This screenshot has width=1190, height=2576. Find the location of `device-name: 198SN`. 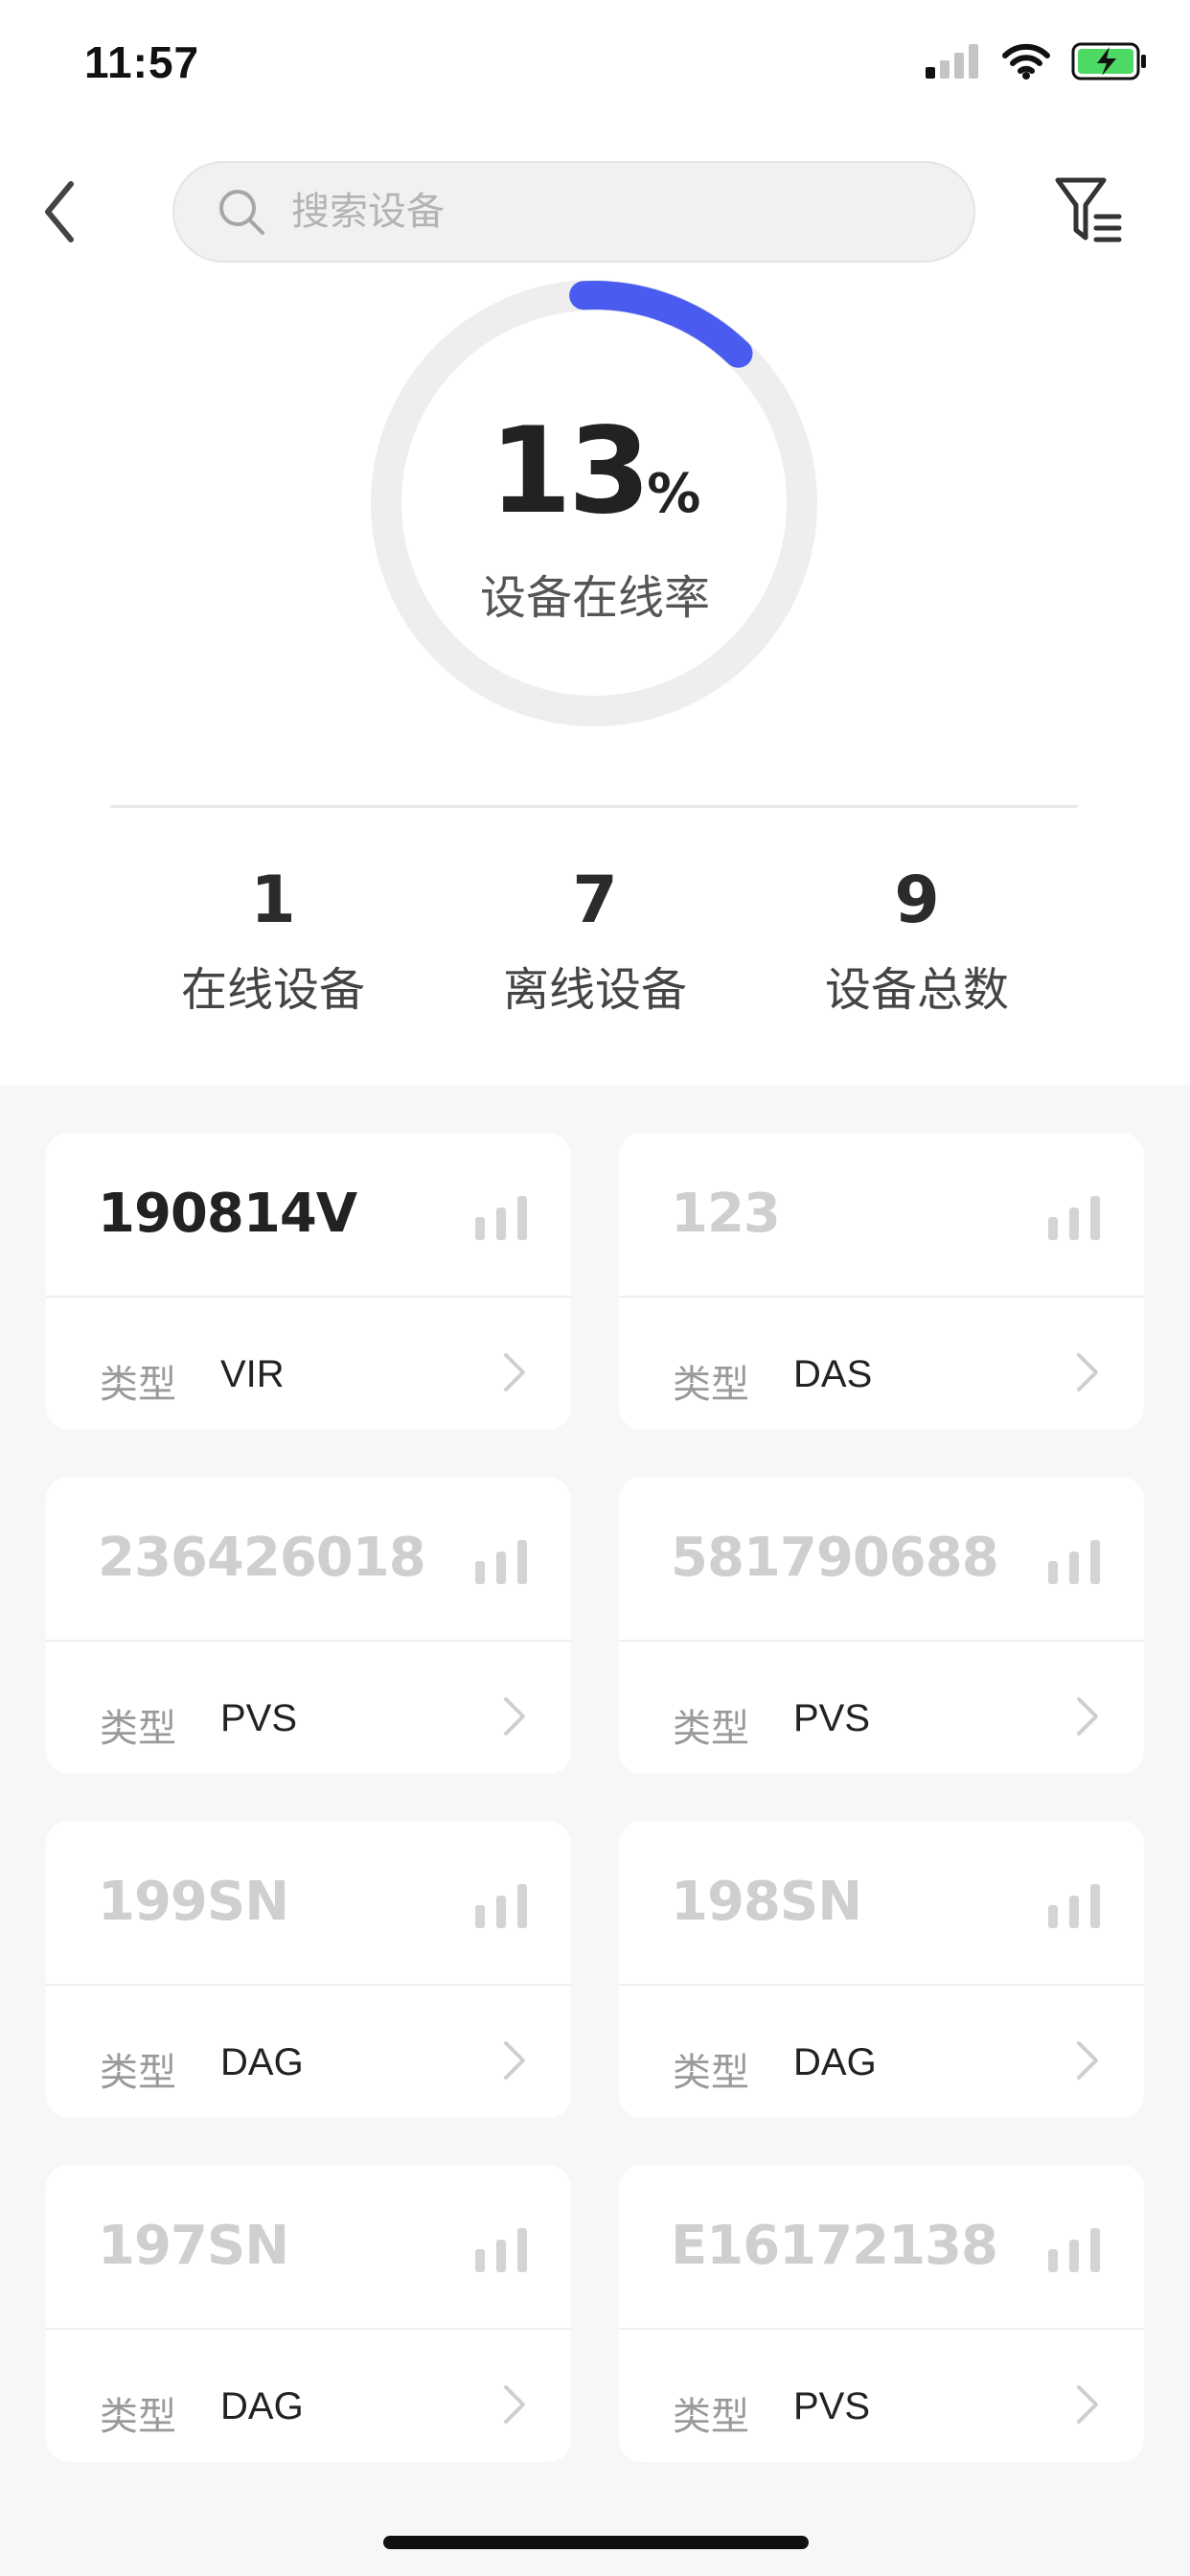

device-name: 198SN is located at coordinates (766, 1902).